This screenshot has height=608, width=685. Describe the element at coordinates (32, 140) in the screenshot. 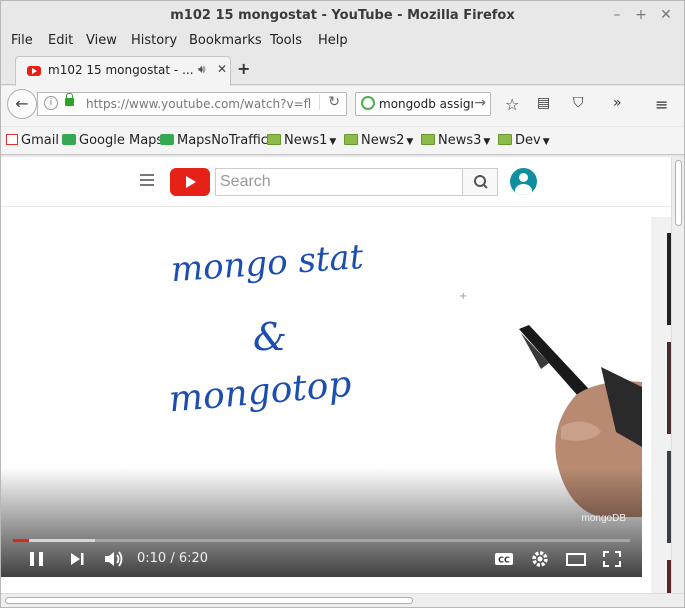

I see `bookmark-gmail: Gmail` at that location.